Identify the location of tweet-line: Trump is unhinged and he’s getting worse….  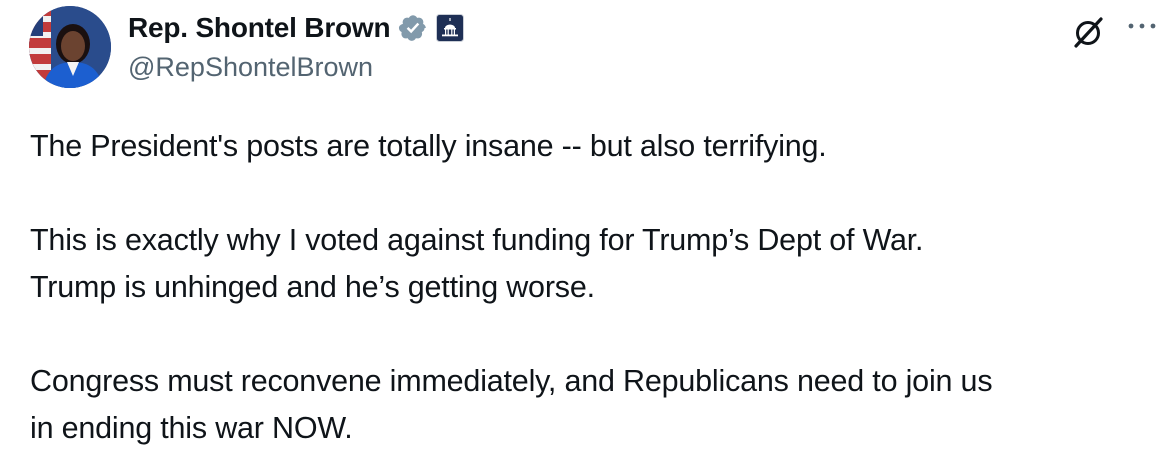
(312, 287).